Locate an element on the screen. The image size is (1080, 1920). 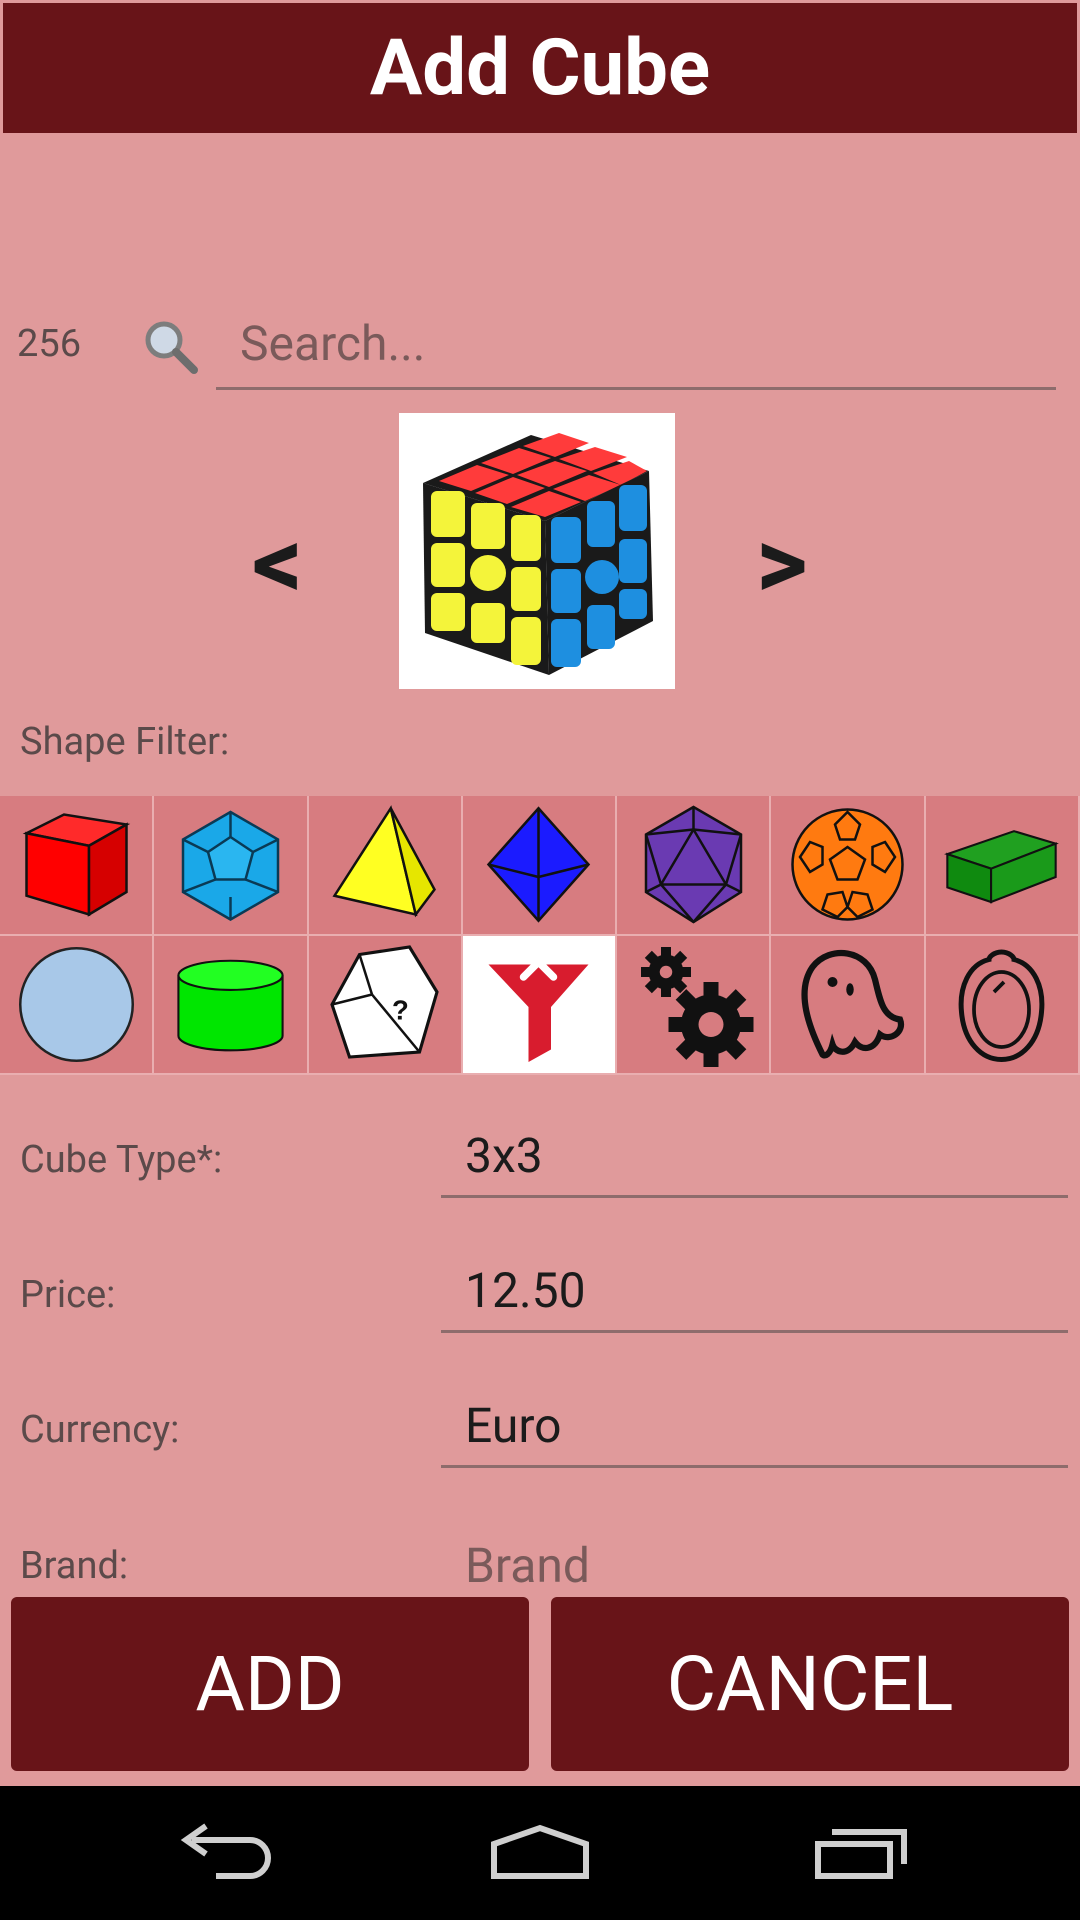
brand-label: Brand: is located at coordinates (74, 1566).